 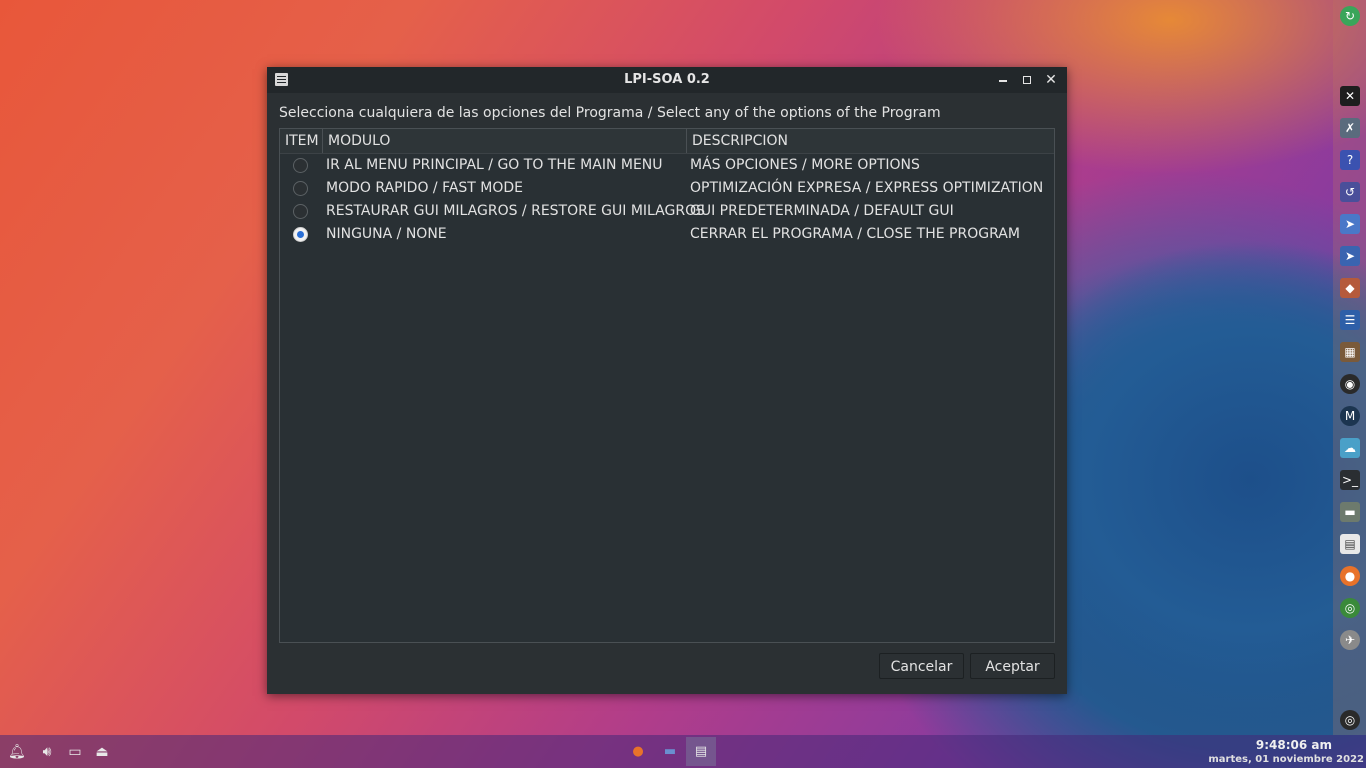 What do you see at coordinates (1350, 512) in the screenshot?
I see `drawer-icon: ▬` at bounding box center [1350, 512].